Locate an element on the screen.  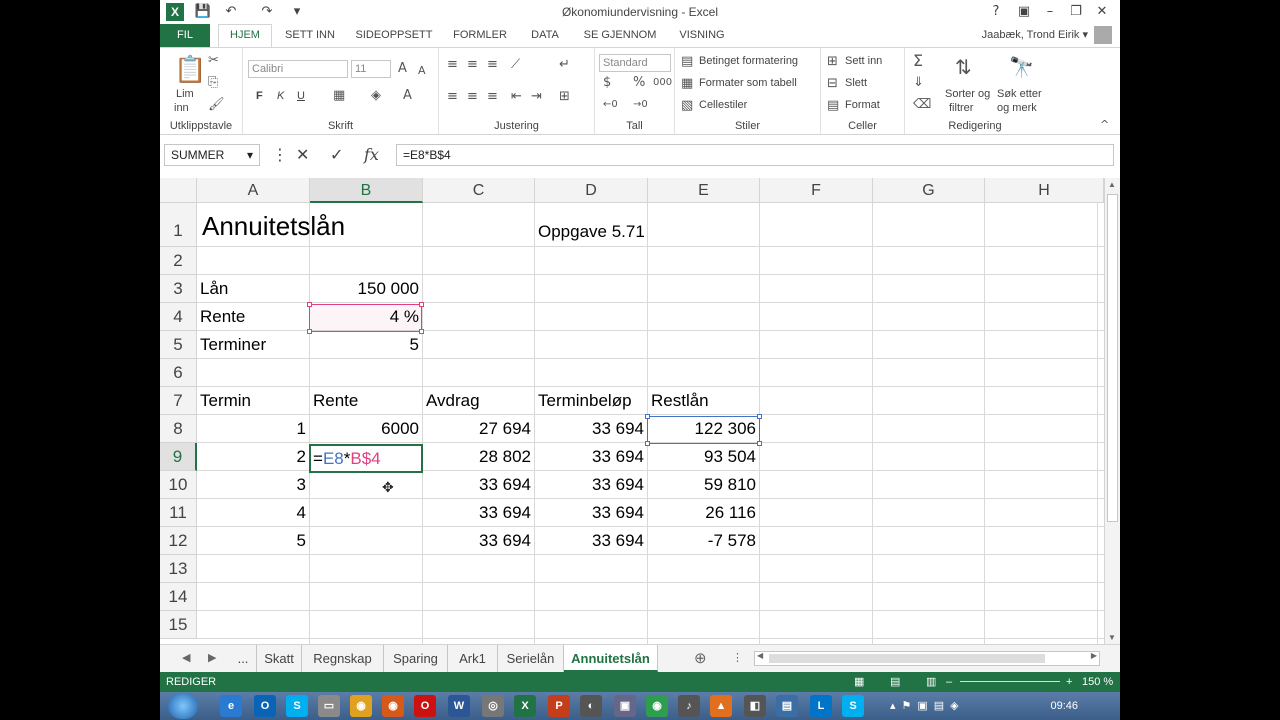
align-right-icon: ≡ is located at coordinates (492, 97).